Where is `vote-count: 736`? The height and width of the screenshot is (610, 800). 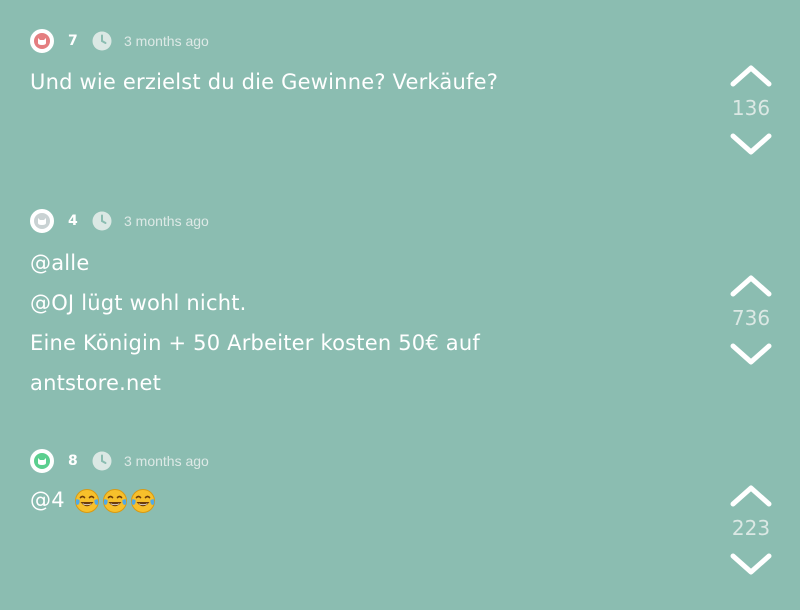
vote-count: 736 is located at coordinates (751, 318).